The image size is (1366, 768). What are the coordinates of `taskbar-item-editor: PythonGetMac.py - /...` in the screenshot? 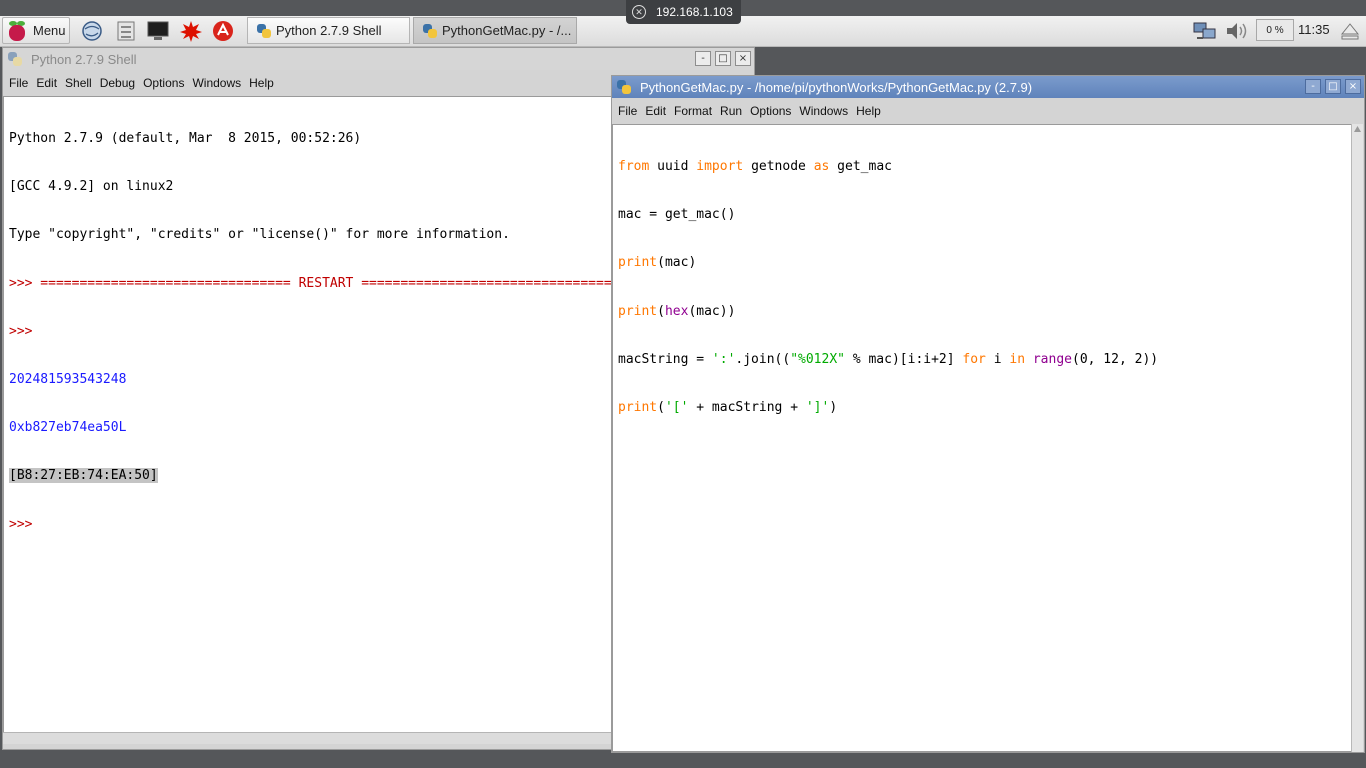 It's located at (495, 30).